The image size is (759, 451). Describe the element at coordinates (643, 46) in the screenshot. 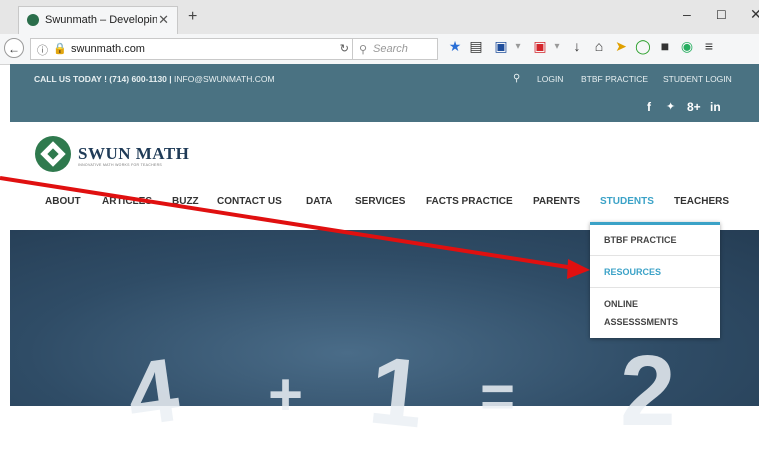

I see `green-ring-addon-icon: ◯` at that location.